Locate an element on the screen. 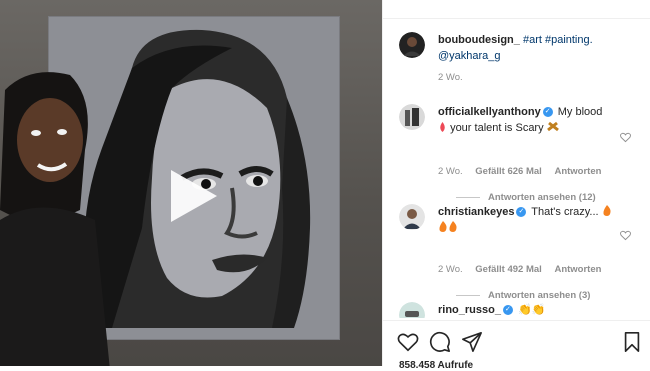 The height and width of the screenshot is (371, 650). play-button is located at coordinates (194, 196).